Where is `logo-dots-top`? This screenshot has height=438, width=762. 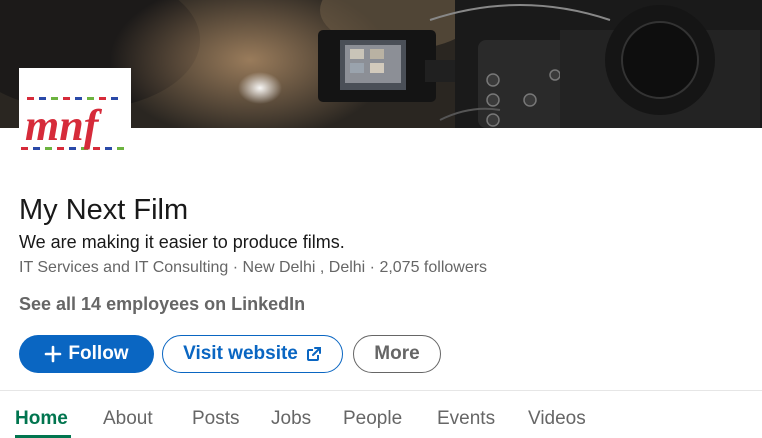 logo-dots-top is located at coordinates (72, 98).